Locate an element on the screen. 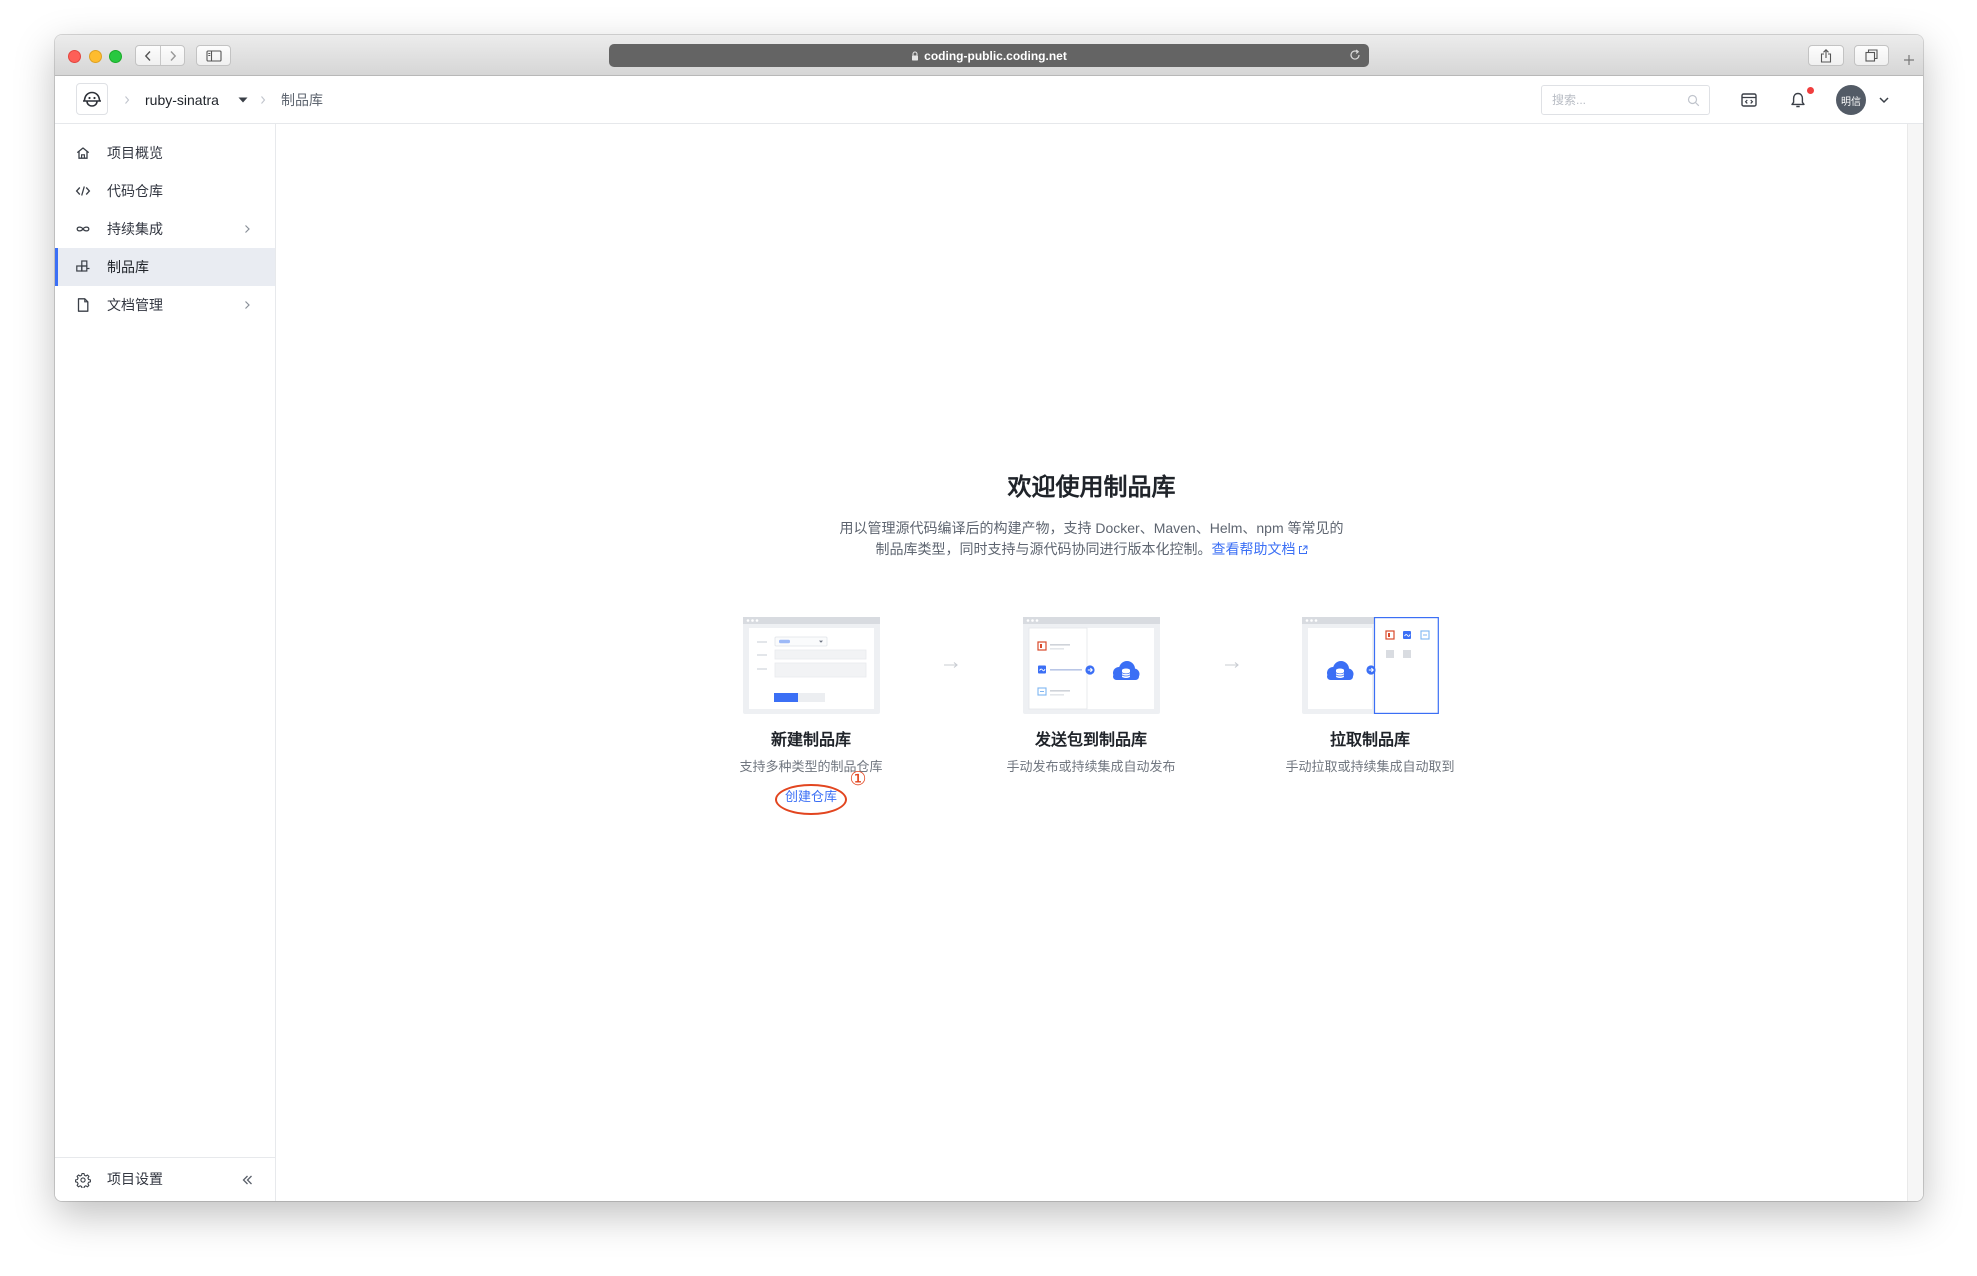 This screenshot has width=1977, height=1276. avatar: 明信 is located at coordinates (1851, 100).